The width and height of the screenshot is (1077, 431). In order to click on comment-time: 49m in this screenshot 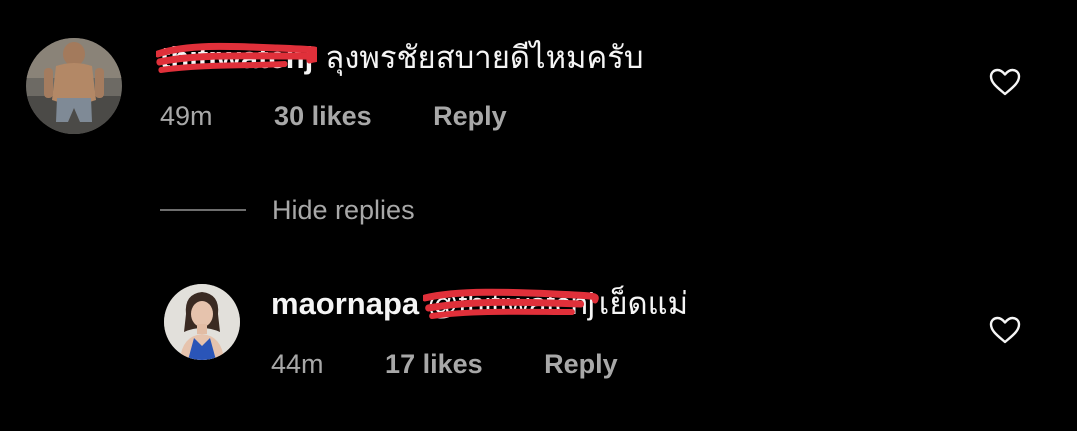, I will do `click(186, 116)`.